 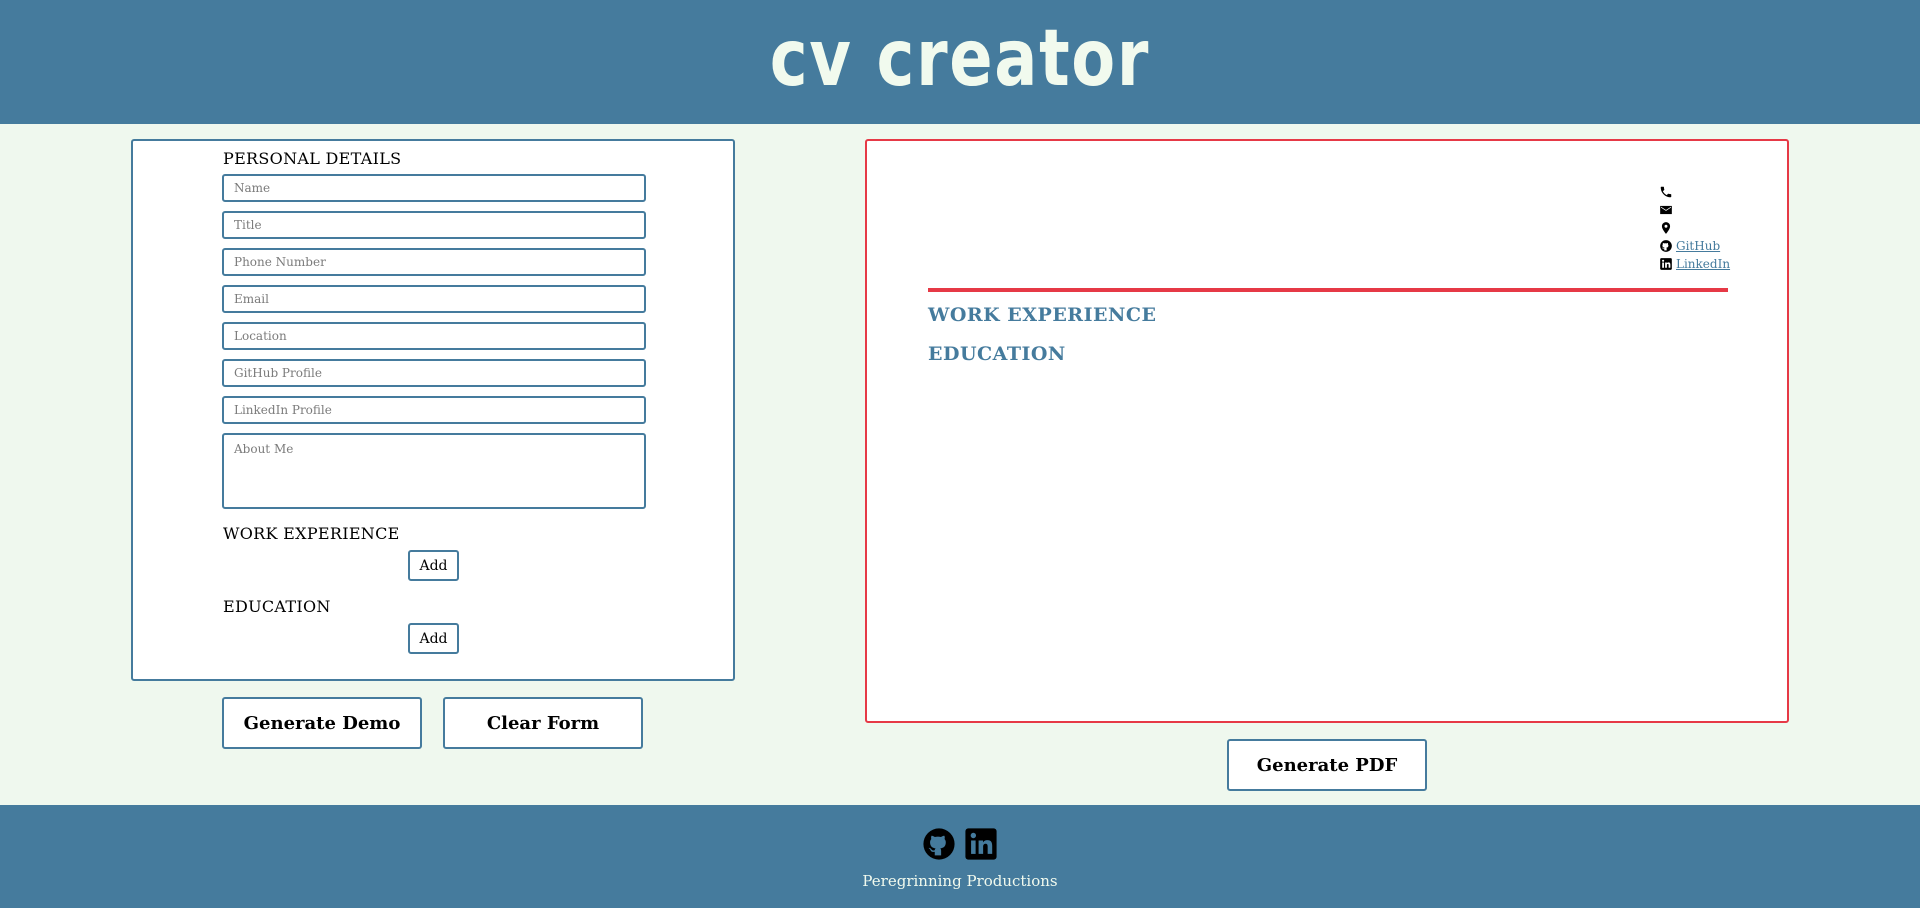 I want to click on name-input, so click(x=434, y=188).